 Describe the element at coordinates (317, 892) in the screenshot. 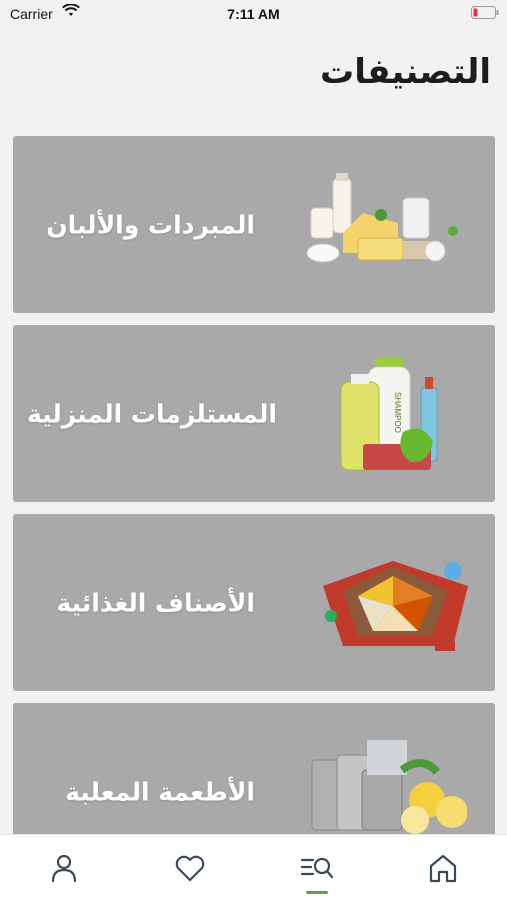

I see `active-tab-indicator` at that location.